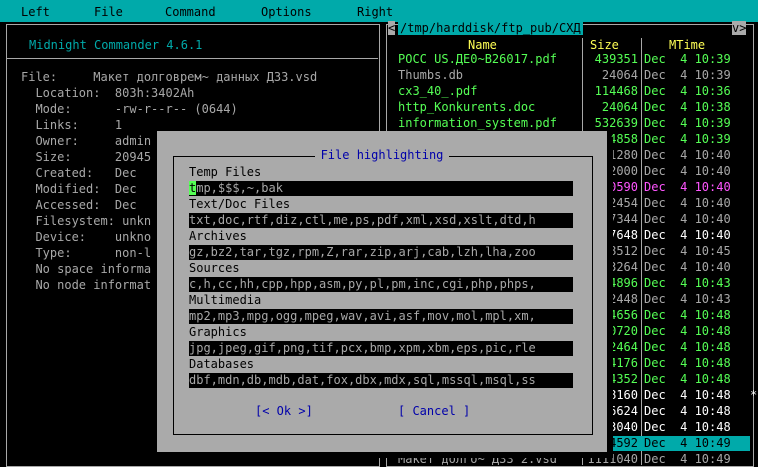  What do you see at coordinates (569, 91) in the screenshot?
I see `file-row: cx3_40_.pdf 114468 Dec 4 10:36` at bounding box center [569, 91].